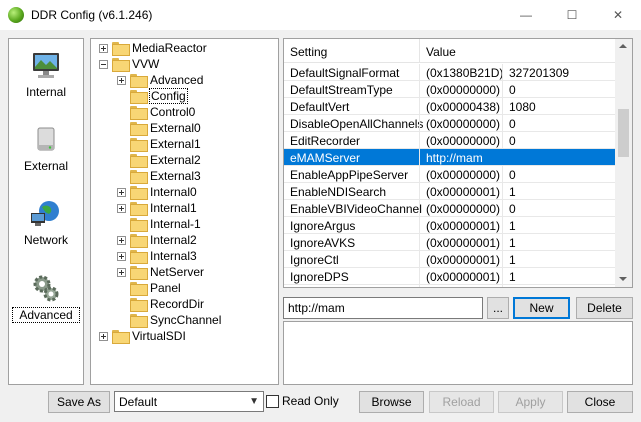  I want to click on tree-item-control0: Control0, so click(156, 112).